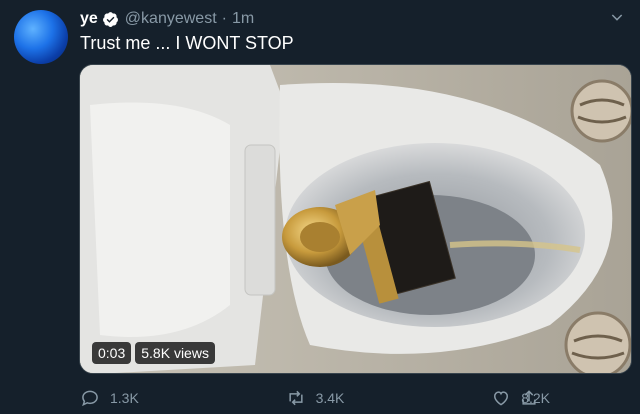 The width and height of the screenshot is (640, 414). I want to click on reply-icon, so click(90, 398).